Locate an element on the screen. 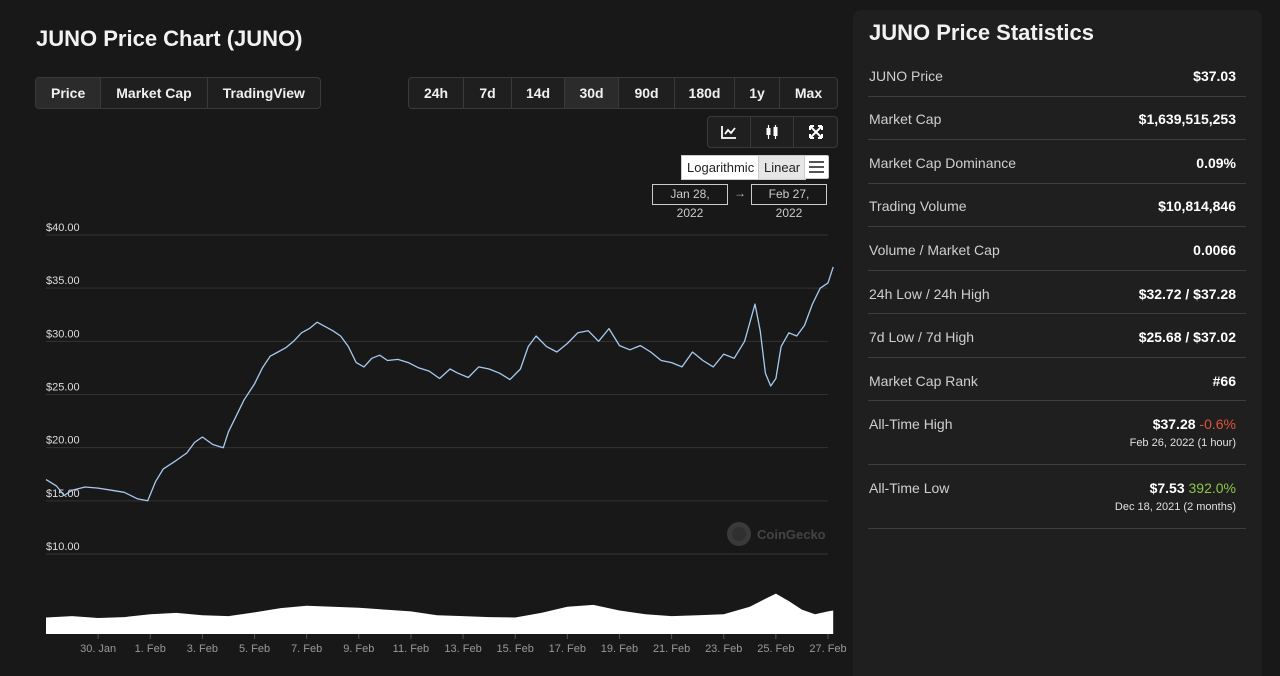 This screenshot has height=676, width=1280. y-tick-label: $25.00 is located at coordinates (63, 388).